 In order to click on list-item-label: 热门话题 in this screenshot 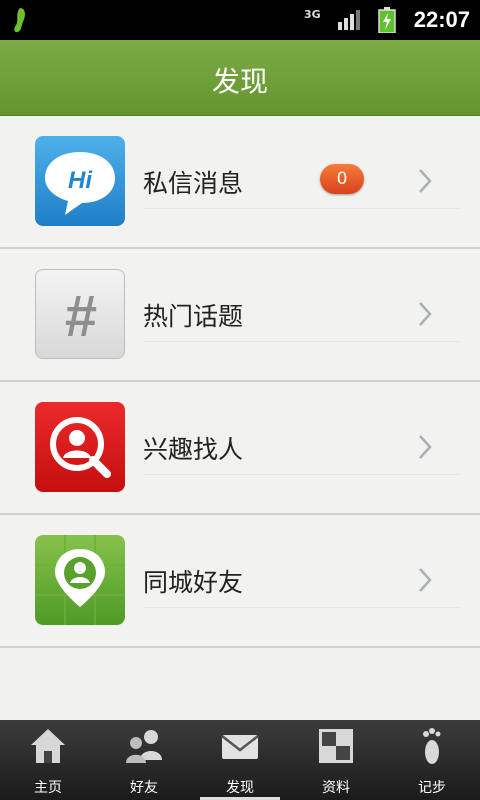, I will do `click(193, 316)`.